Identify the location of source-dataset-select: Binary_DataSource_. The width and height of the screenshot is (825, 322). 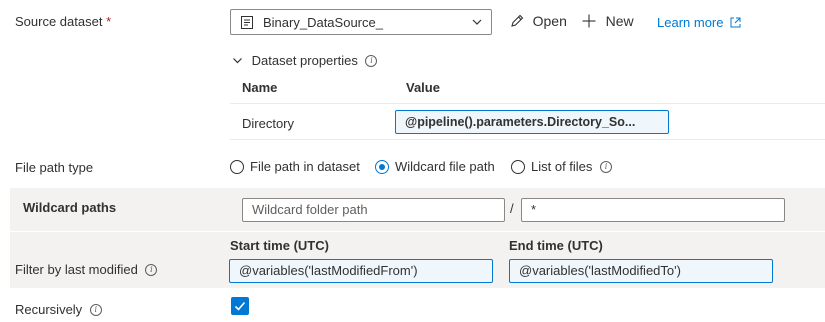
(361, 22).